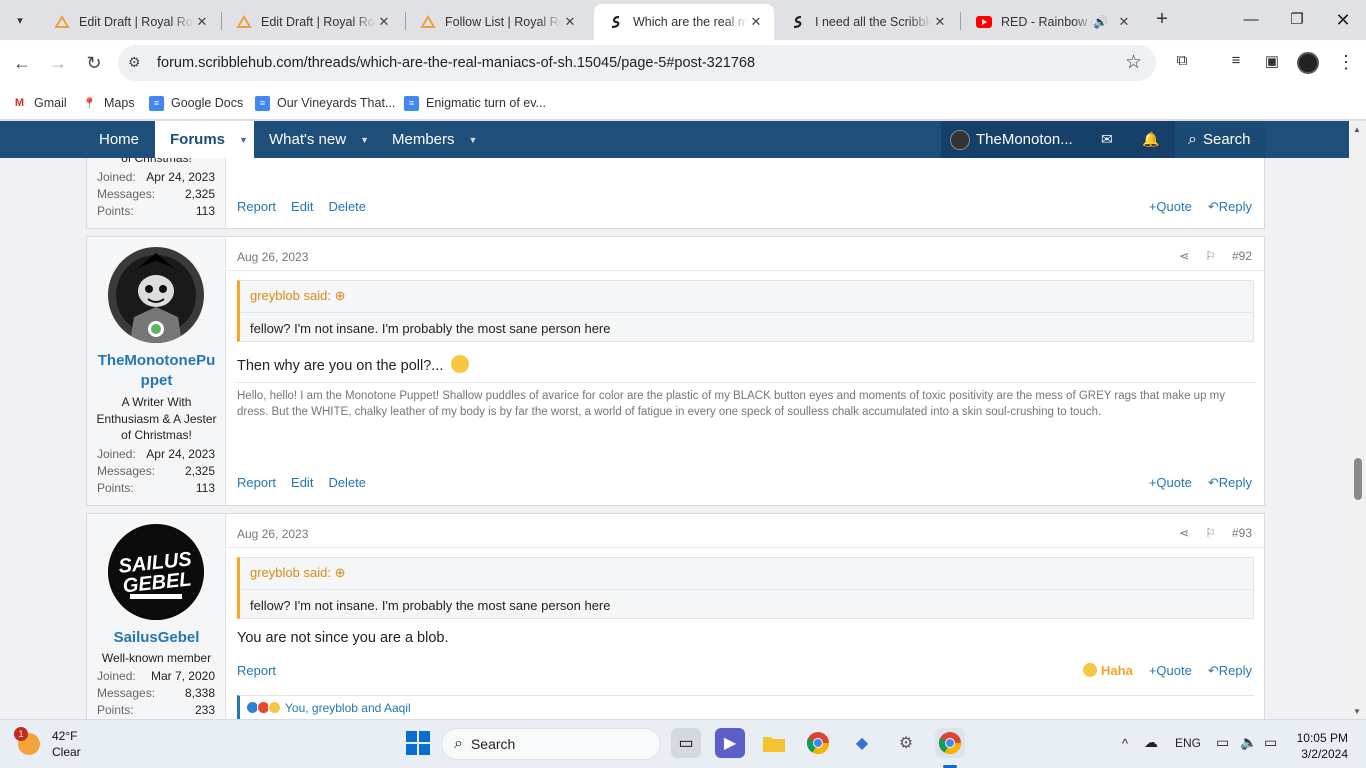 The image size is (1366, 768). I want to click on file-explorer-icon, so click(774, 743).